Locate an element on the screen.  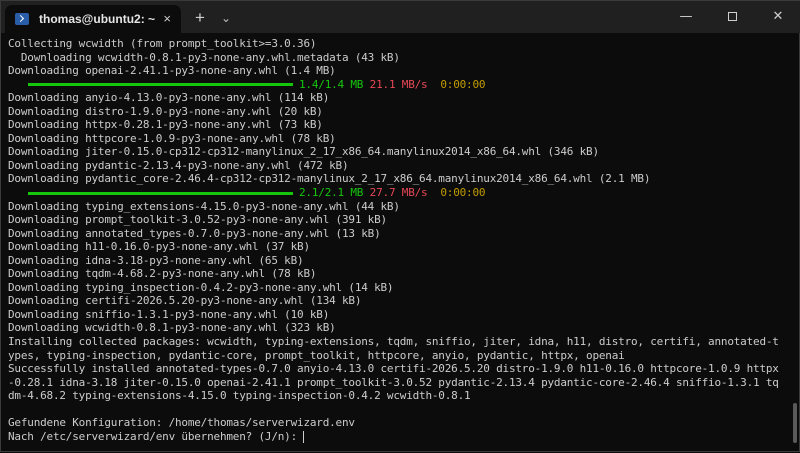
minimize-button: — is located at coordinates (686, 17).